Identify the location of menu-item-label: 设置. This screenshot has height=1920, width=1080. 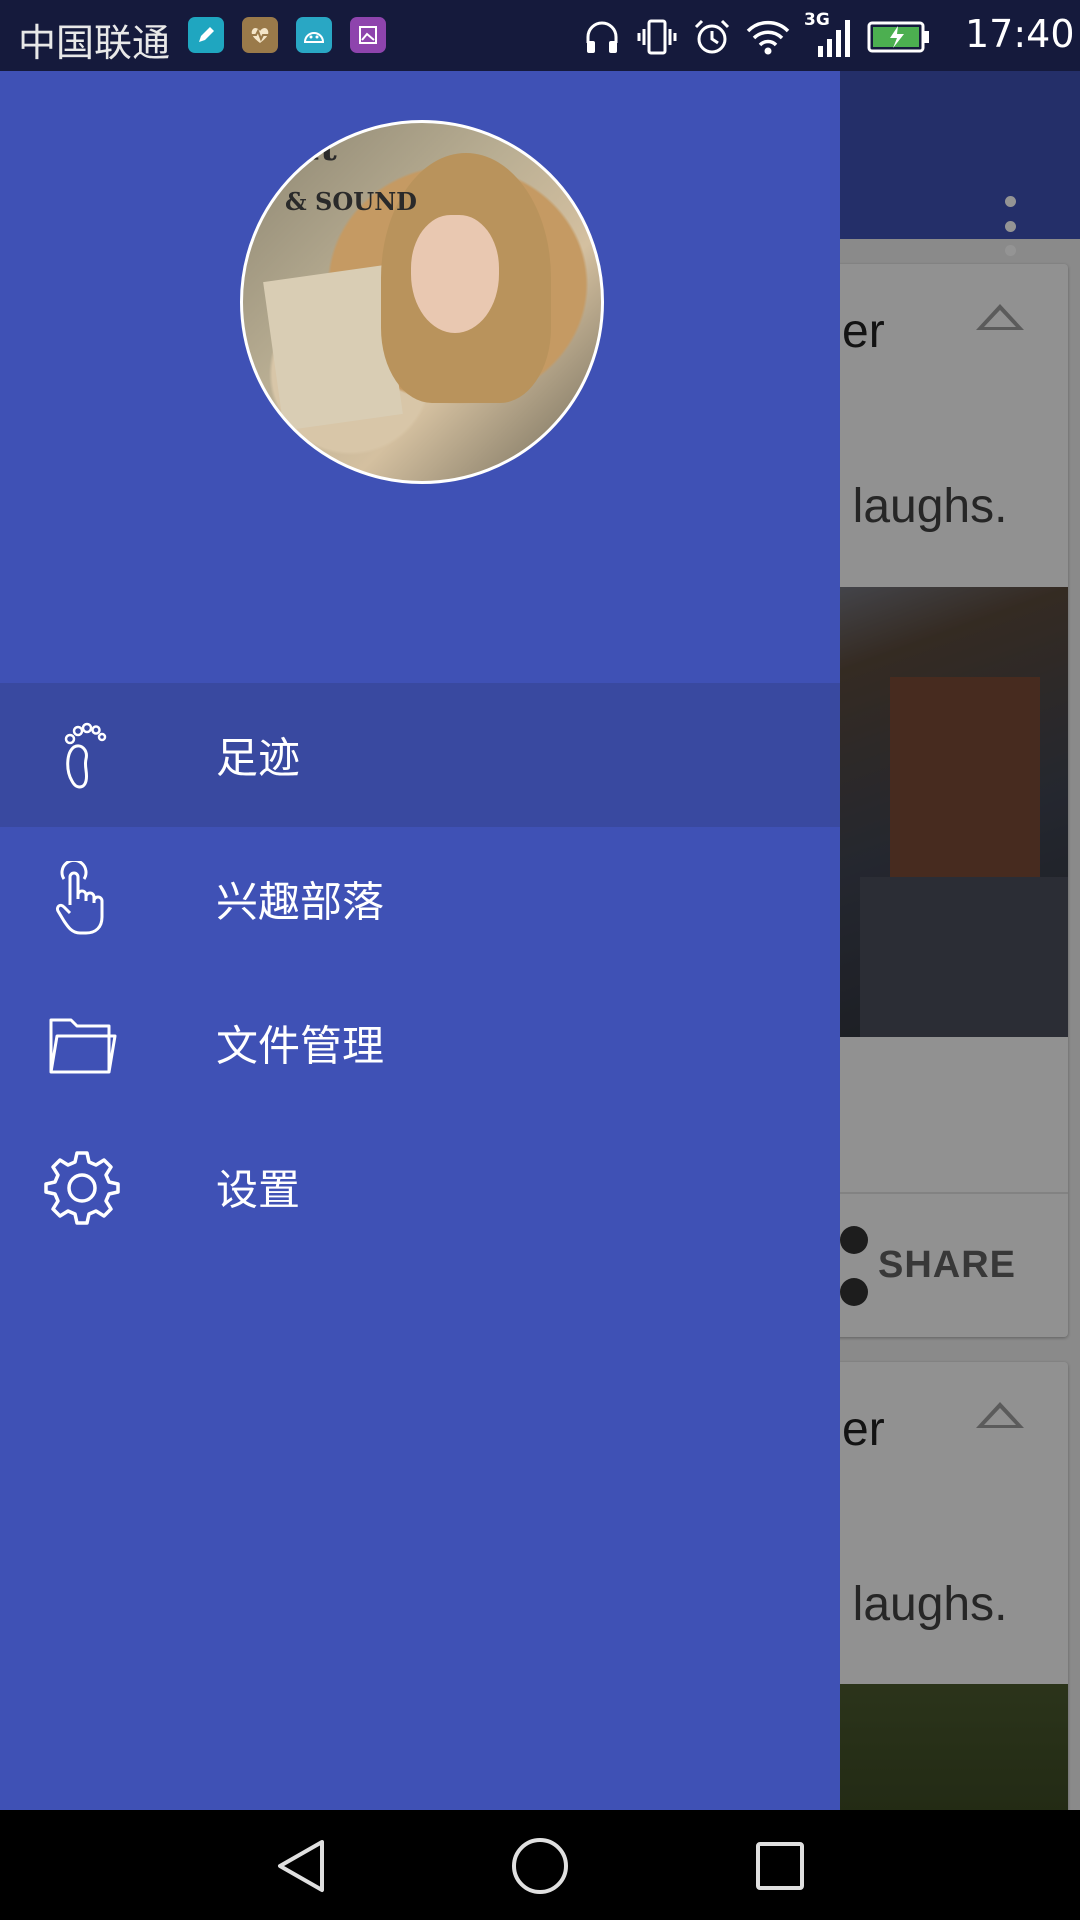
(258, 1190).